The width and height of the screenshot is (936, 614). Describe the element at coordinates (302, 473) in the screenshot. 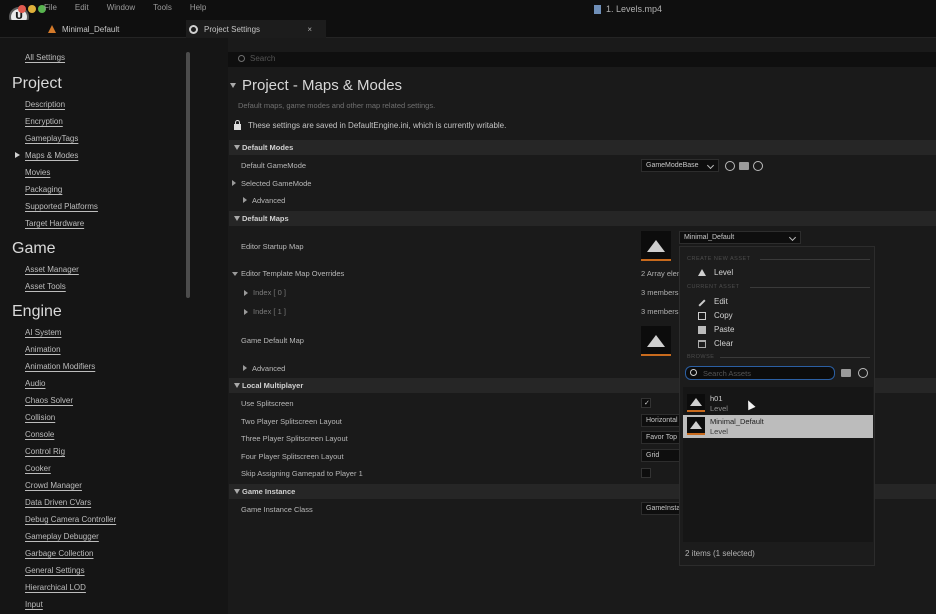

I see `skip-gamepad-label: Skip Assigning Gamepad to Player 1` at that location.